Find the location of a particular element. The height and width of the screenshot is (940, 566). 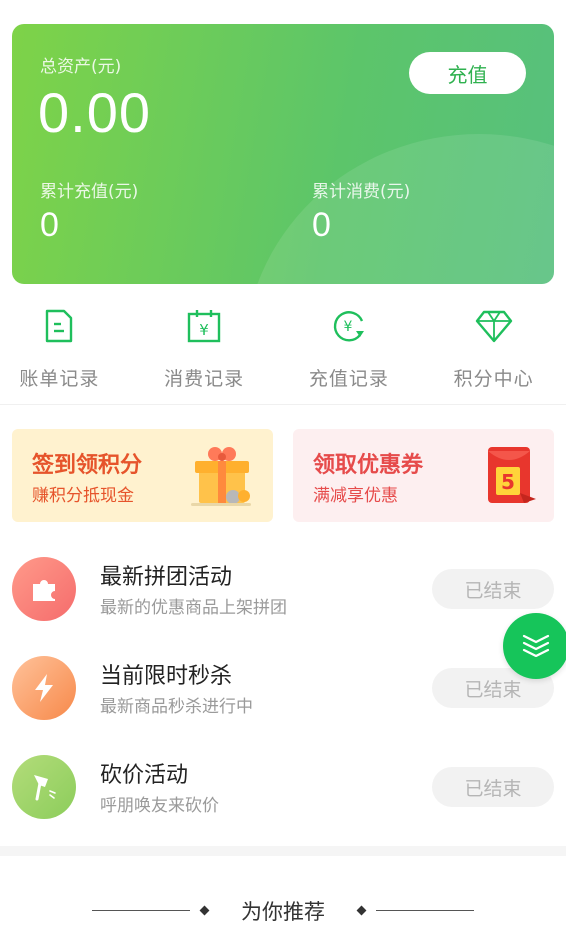

group-buy-activity: 最新拼团活动 最新的优惠商品上架拼团 已结束 is located at coordinates (283, 597).